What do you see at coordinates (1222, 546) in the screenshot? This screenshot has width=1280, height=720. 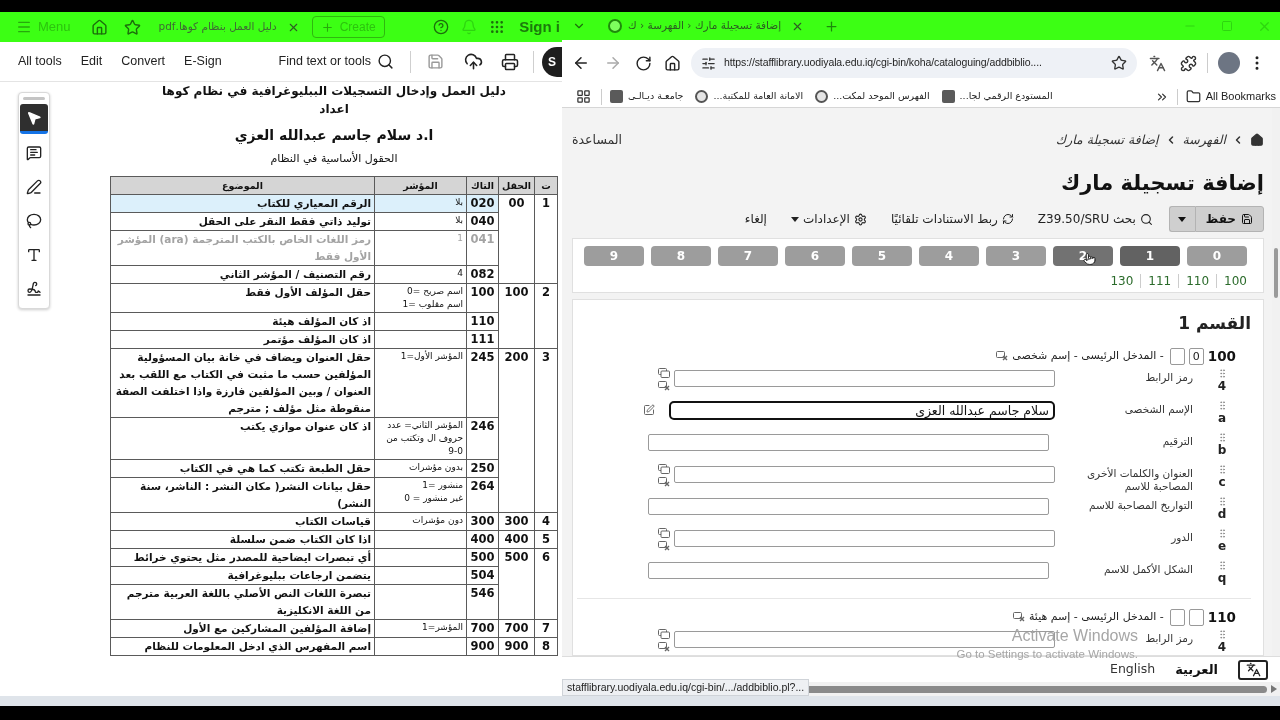 I see `subfield-code: e` at bounding box center [1222, 546].